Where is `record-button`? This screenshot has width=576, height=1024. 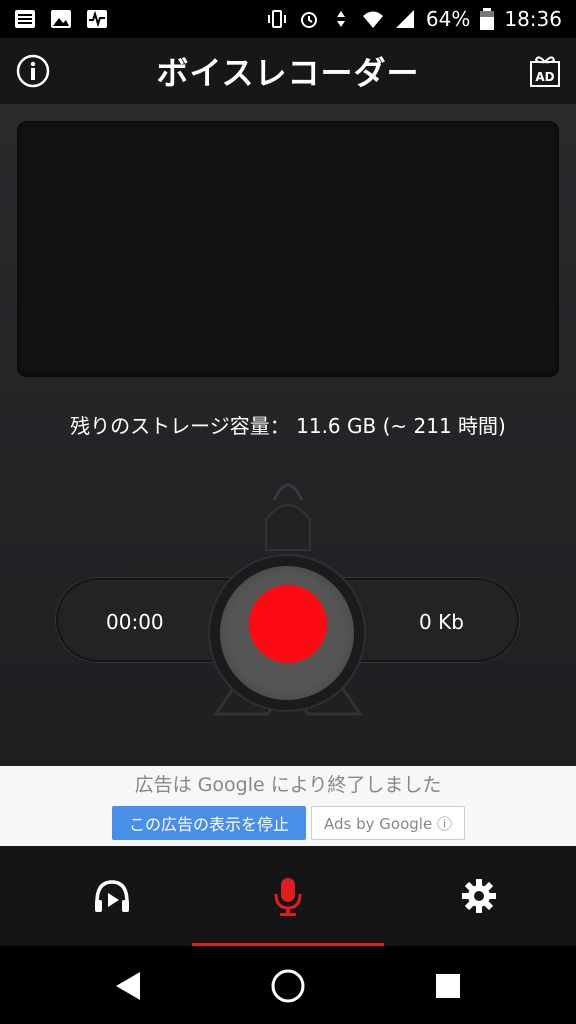 record-button is located at coordinates (288, 624).